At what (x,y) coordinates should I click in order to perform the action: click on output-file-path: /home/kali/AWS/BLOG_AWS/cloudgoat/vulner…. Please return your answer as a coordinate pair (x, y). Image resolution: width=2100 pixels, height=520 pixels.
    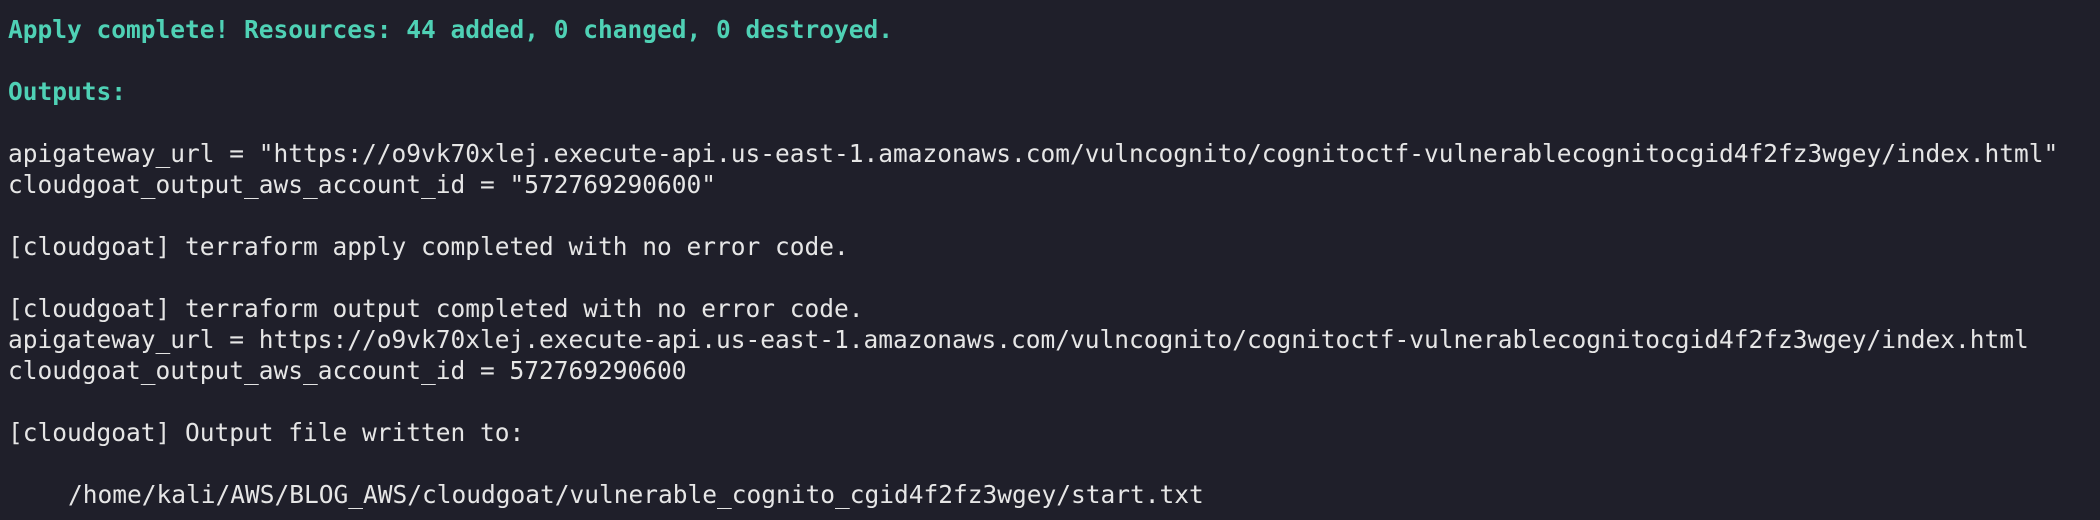
    Looking at the image, I should click on (636, 494).